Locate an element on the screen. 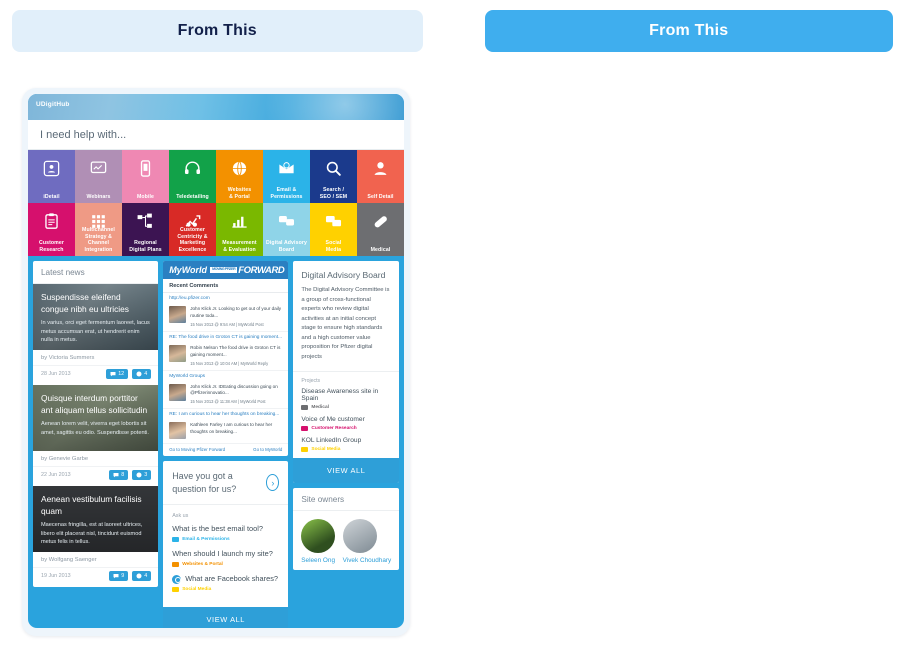  myworld-comment-meta: 15 Nov 2013 @ 9:54 AM | MyWorld Post is located at coordinates (227, 324).